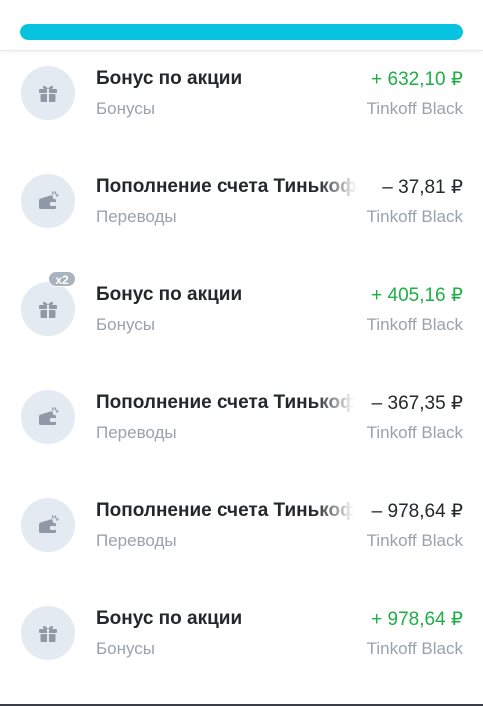 Image resolution: width=483 pixels, height=706 pixels. I want to click on progress-bar-fill, so click(241, 32).